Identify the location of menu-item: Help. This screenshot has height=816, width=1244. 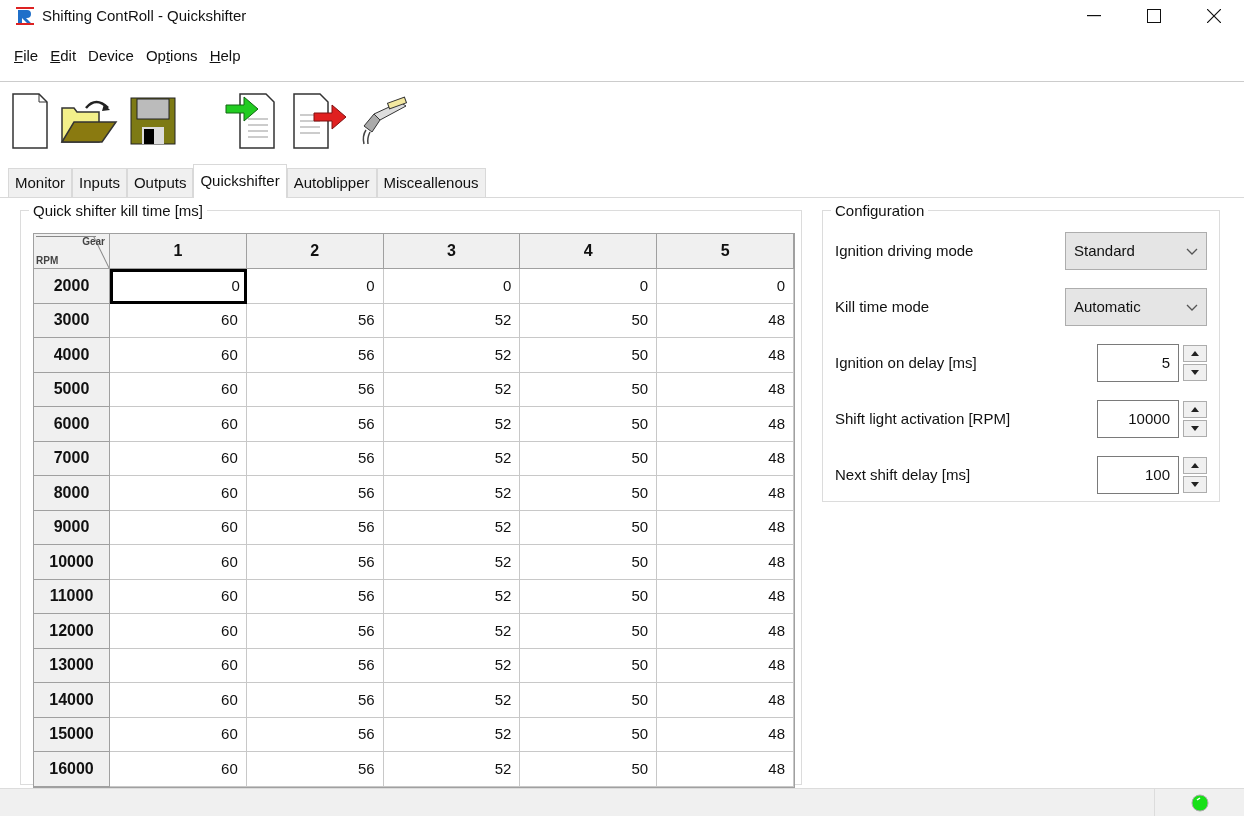
(225, 56).